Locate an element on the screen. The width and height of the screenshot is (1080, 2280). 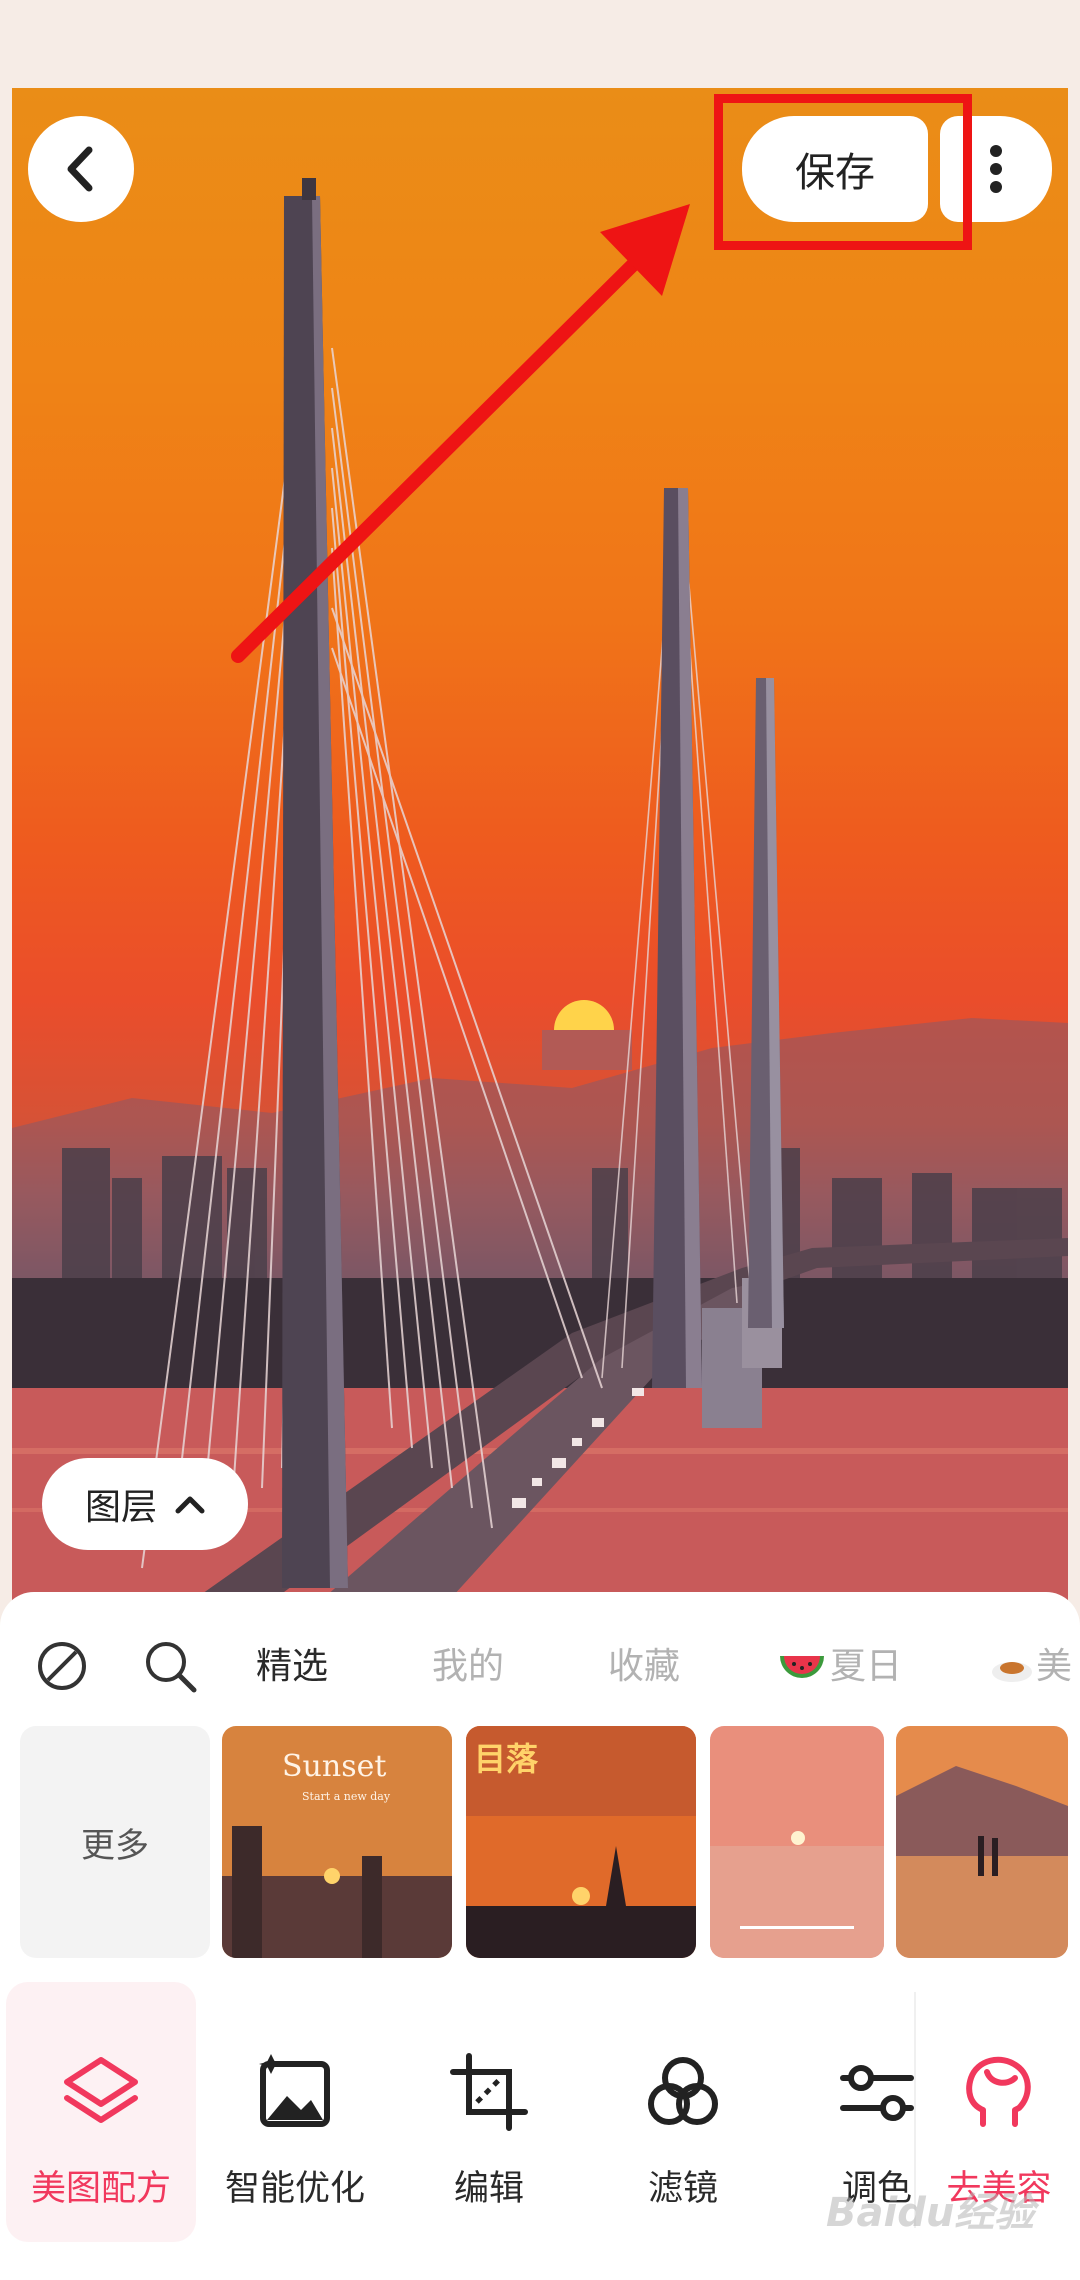
beach-sunset-thumbnail-image is located at coordinates (982, 1842).